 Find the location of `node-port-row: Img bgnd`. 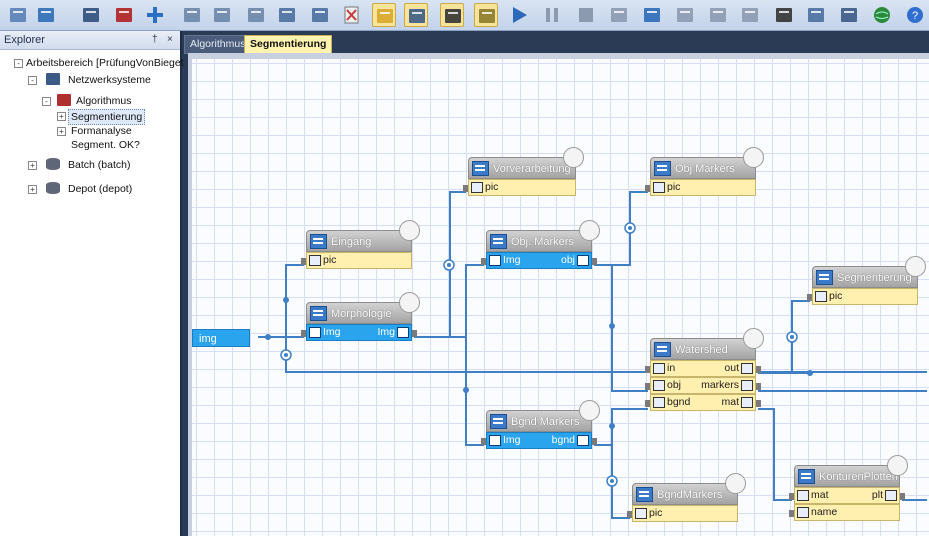

node-port-row: Img bgnd is located at coordinates (539, 440).